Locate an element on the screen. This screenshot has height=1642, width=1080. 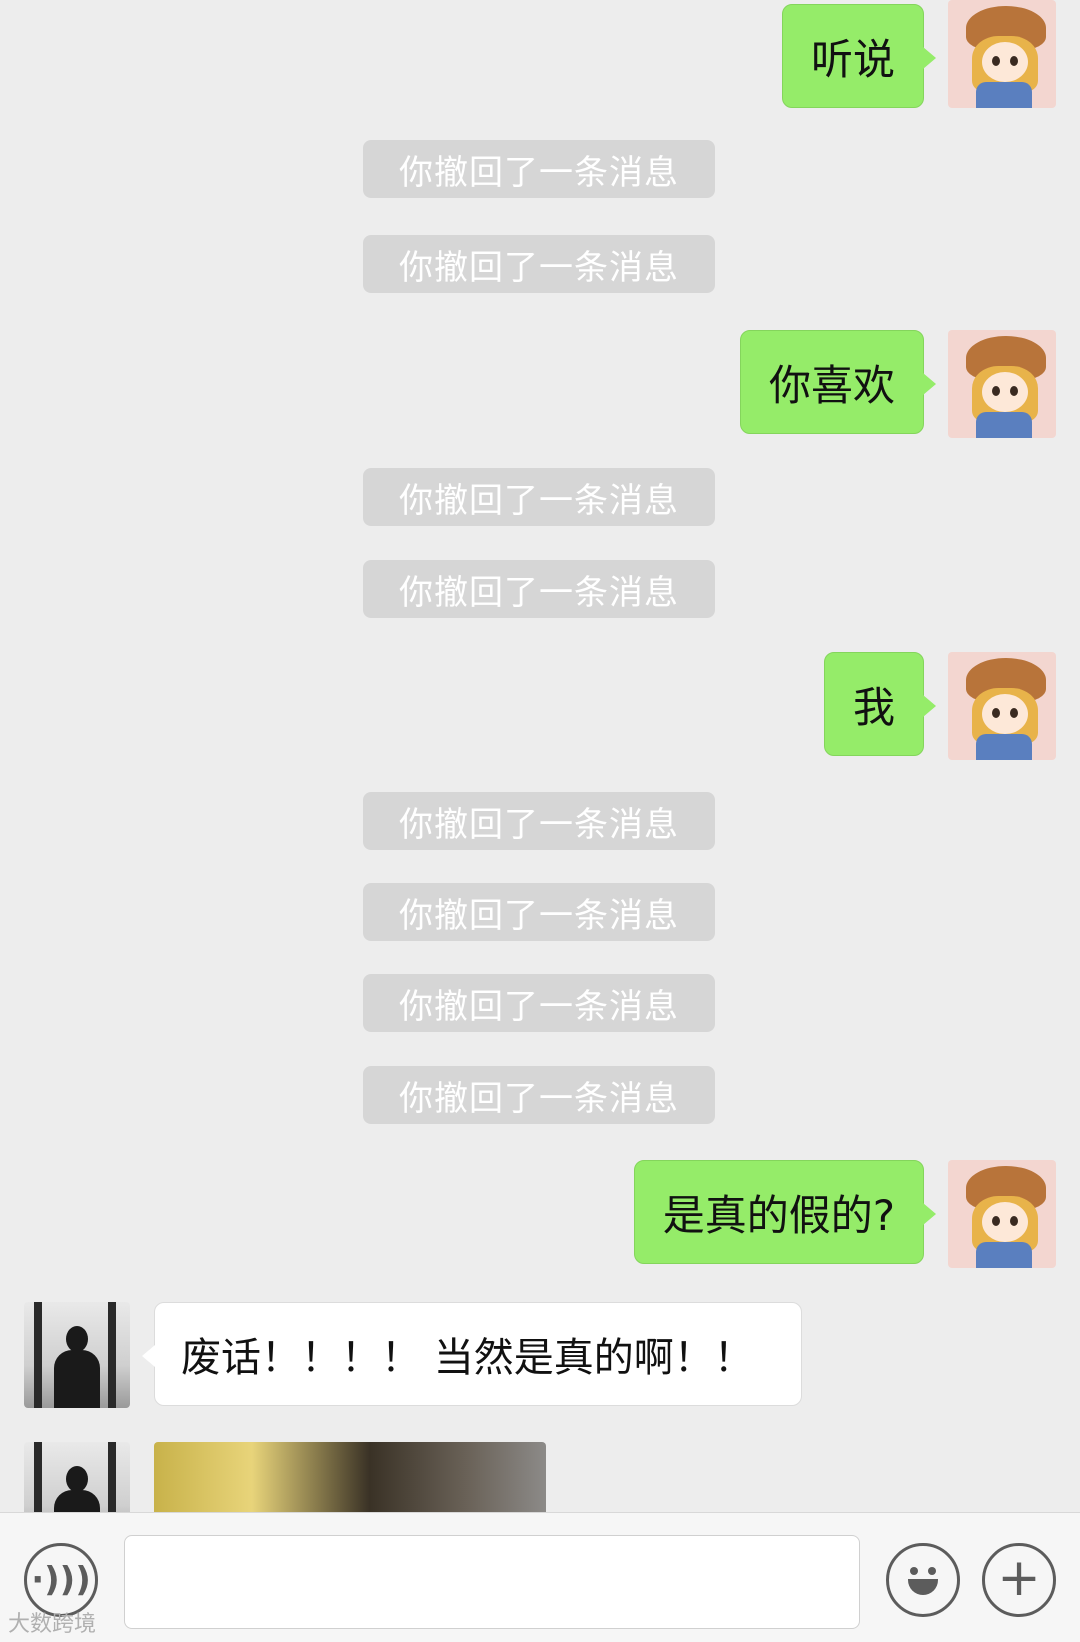
plus-icon: + is located at coordinates (1019, 1578).